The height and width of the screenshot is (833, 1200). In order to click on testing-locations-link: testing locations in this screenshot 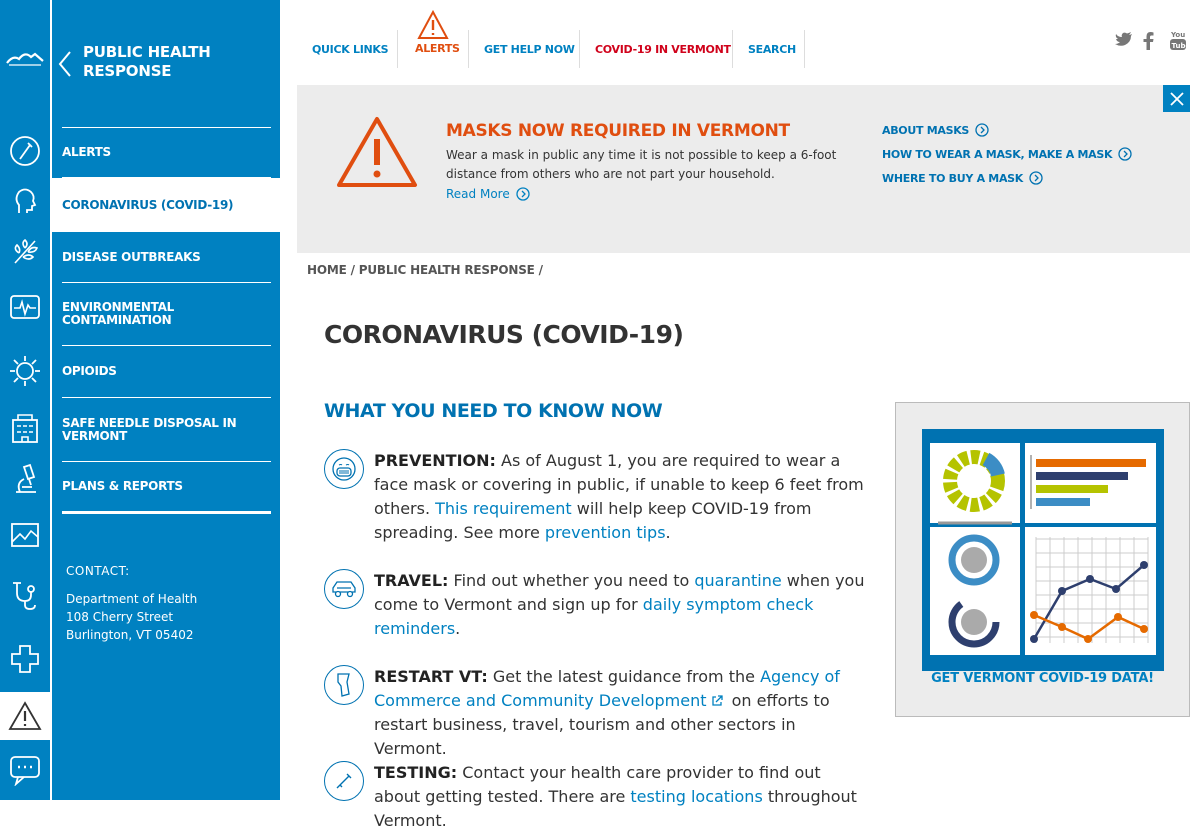, I will do `click(696, 796)`.